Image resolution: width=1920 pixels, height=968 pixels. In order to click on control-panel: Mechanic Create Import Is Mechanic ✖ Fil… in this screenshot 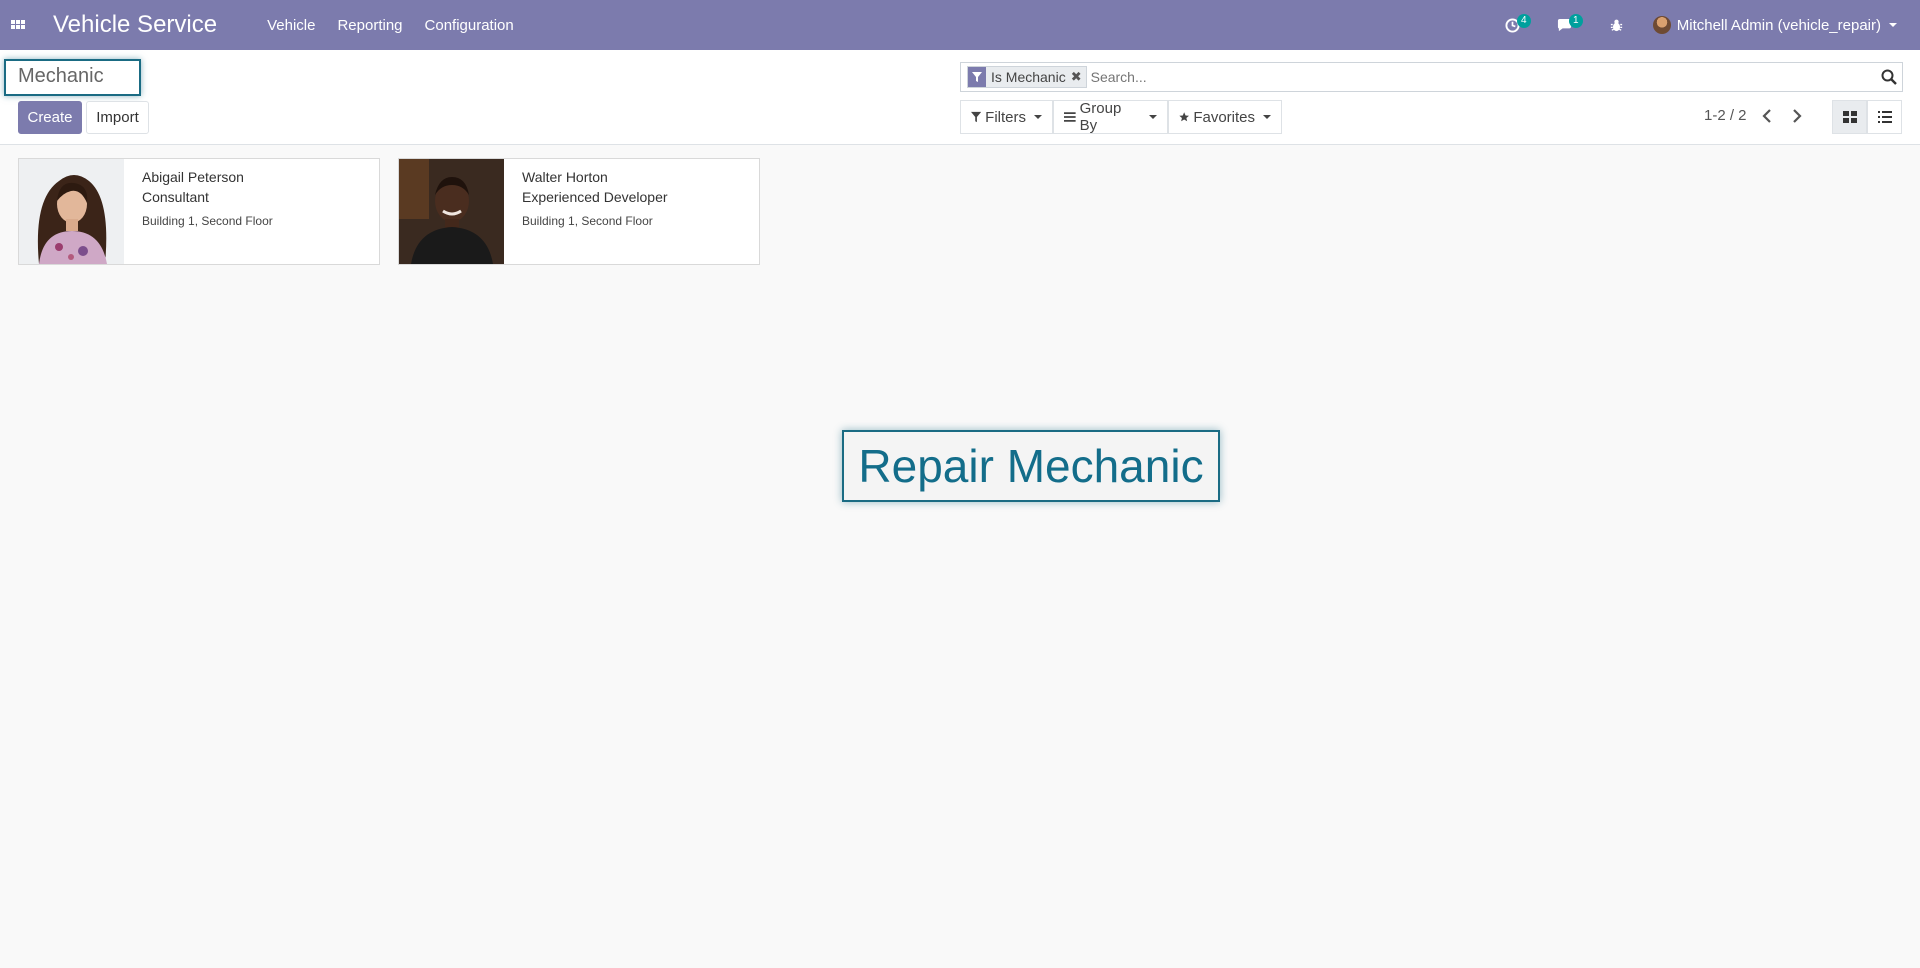, I will do `click(960, 97)`.